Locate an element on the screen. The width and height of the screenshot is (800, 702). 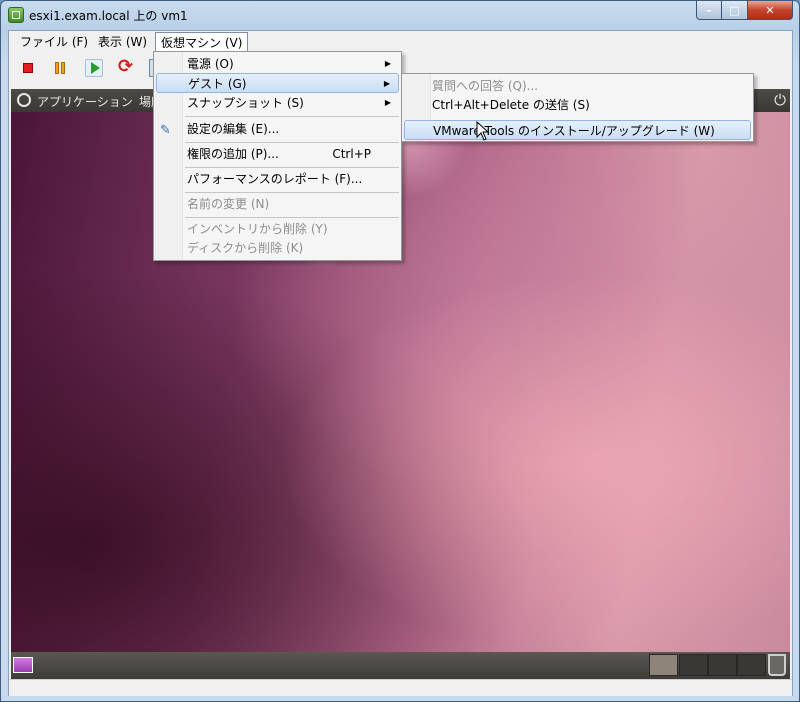
menu-item-label: 名前の変更 (N) is located at coordinates (228, 204).